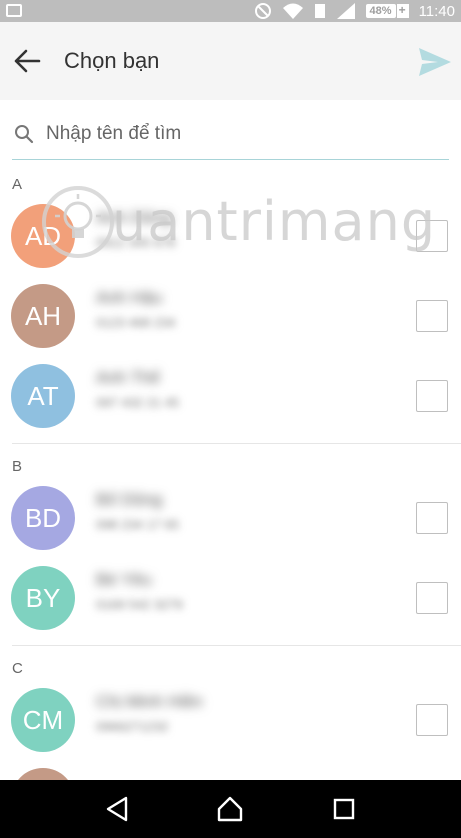 Image resolution: width=461 pixels, height=838 pixels. I want to click on battery-indicator: 48%, so click(387, 10).